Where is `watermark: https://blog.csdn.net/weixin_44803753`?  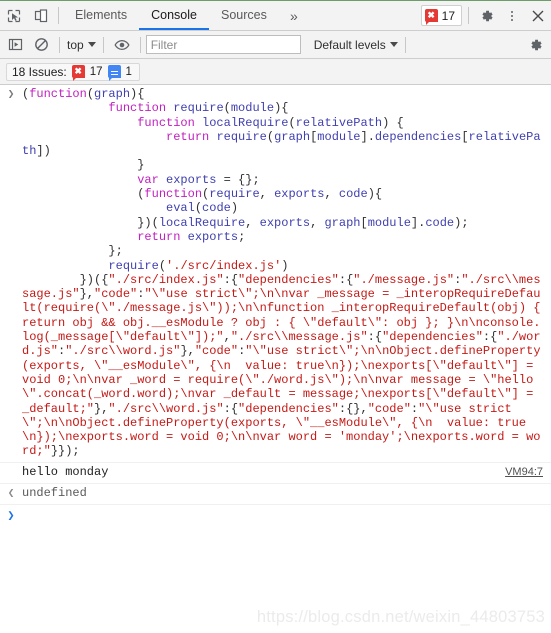
watermark: https://blog.csdn.net/weixin_44803753 is located at coordinates (400, 617).